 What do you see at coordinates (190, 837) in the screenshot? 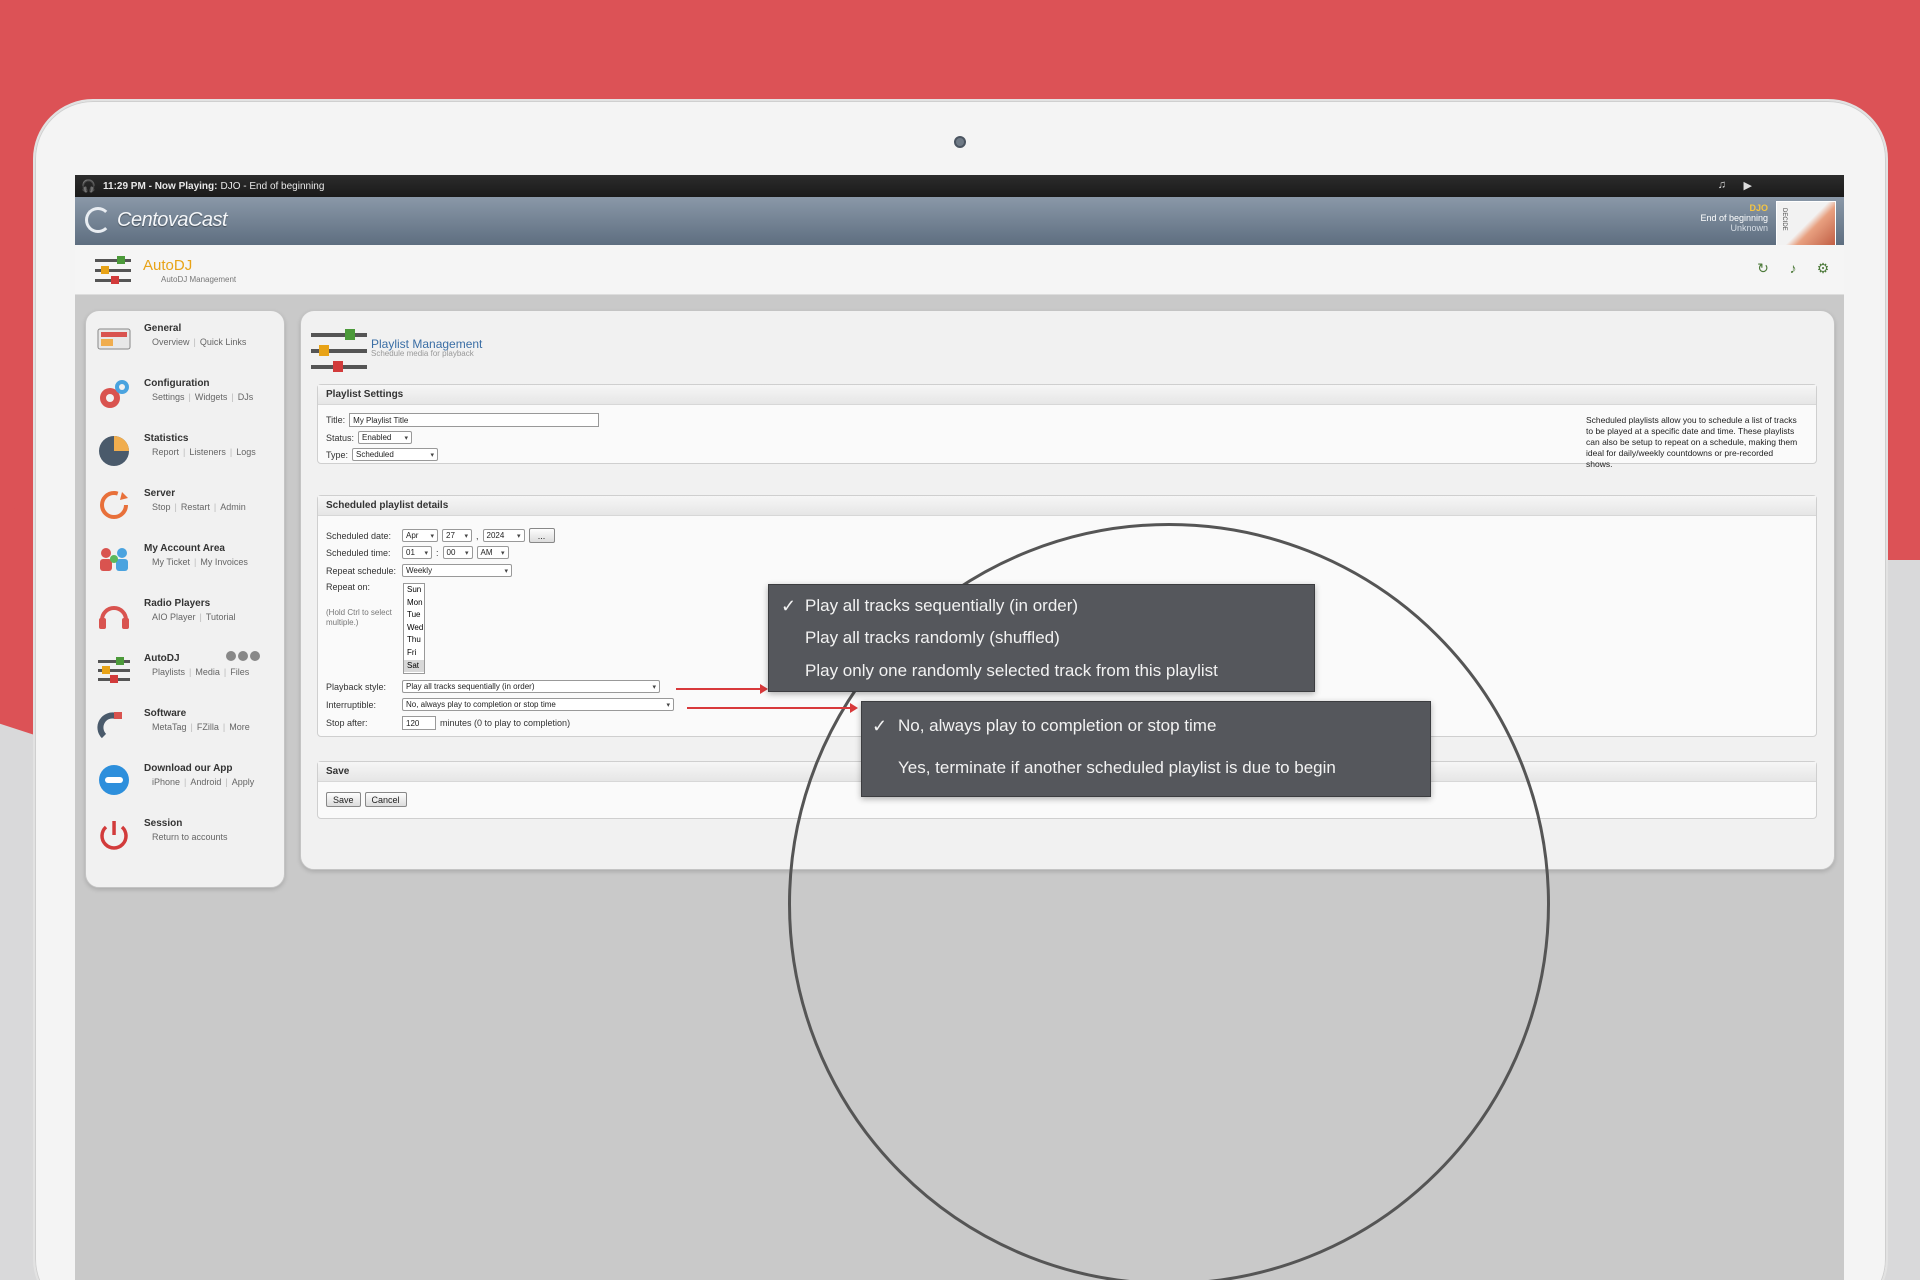
I see `link-return-to-accounts: Return to accounts` at bounding box center [190, 837].